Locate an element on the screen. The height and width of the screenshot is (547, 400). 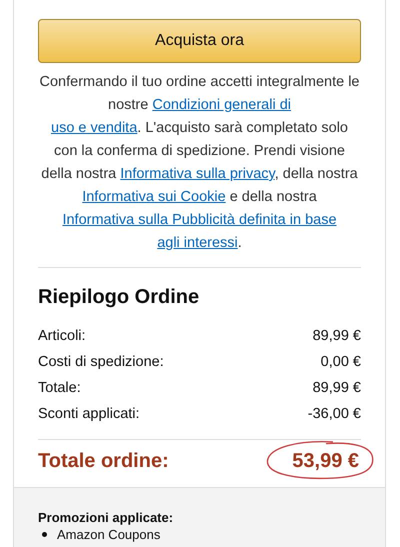
policy-link: Informativa sui Cookie is located at coordinates (154, 197).